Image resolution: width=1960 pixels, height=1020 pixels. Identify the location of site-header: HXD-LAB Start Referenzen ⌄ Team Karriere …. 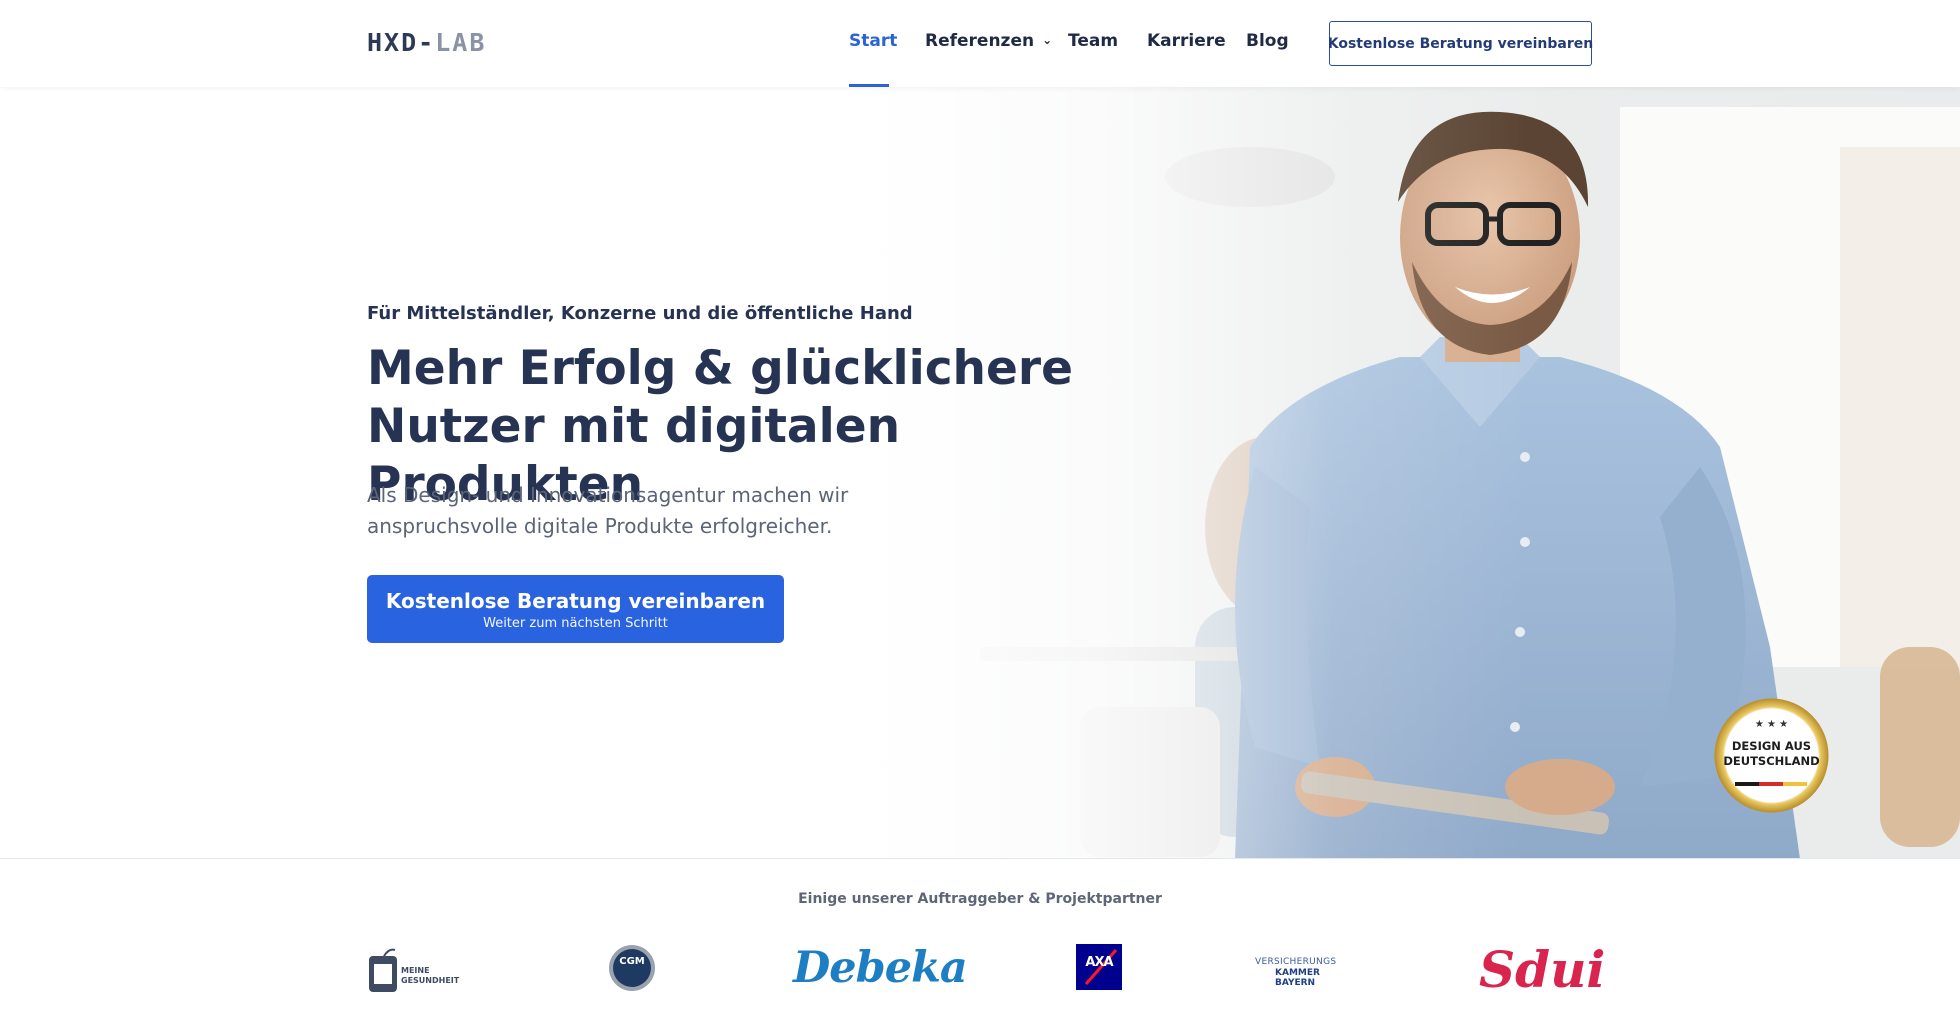
(980, 43).